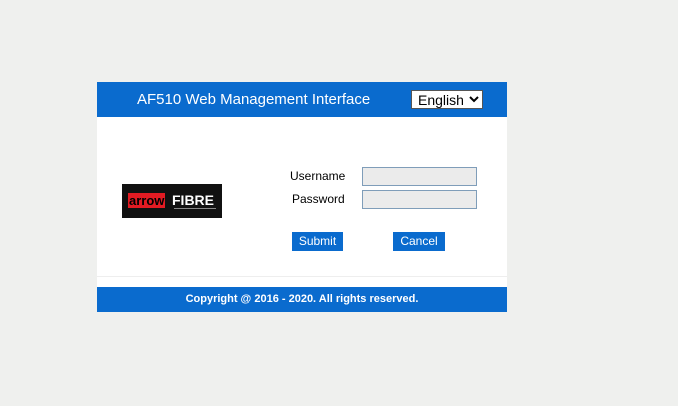 This screenshot has width=678, height=406. What do you see at coordinates (302, 276) in the screenshot?
I see `divider` at bounding box center [302, 276].